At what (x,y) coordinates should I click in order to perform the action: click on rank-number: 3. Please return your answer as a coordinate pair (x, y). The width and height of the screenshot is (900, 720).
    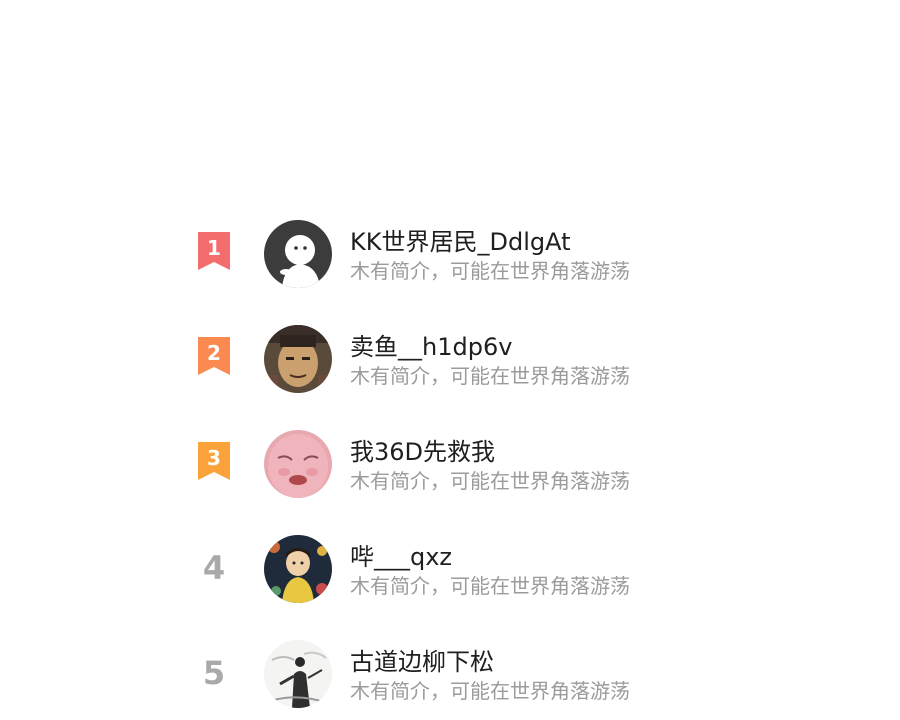
    Looking at the image, I should click on (214, 458).